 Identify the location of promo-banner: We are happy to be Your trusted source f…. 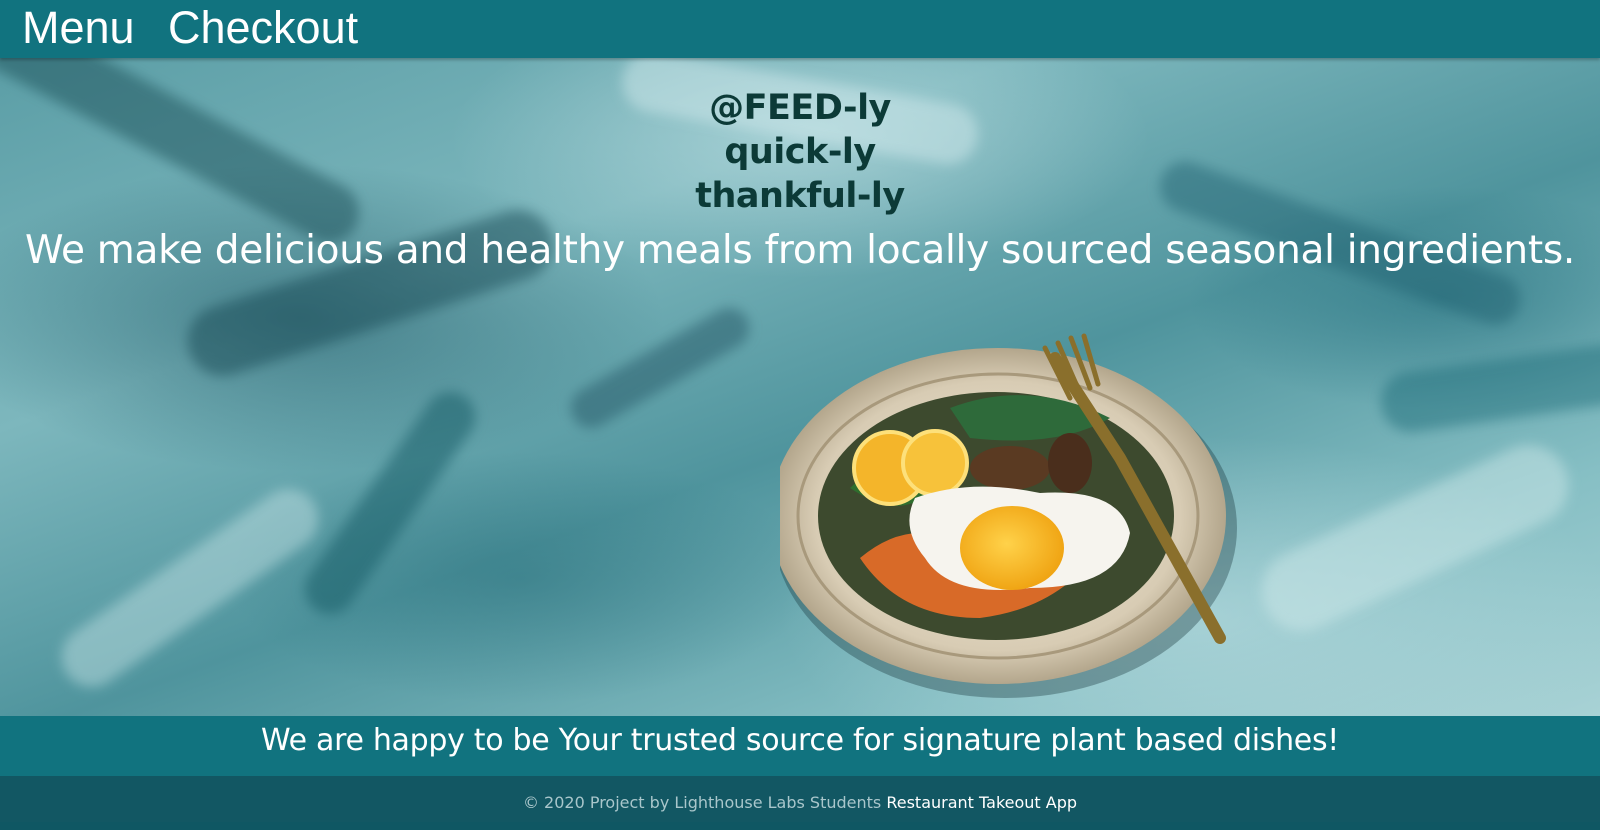
(800, 746).